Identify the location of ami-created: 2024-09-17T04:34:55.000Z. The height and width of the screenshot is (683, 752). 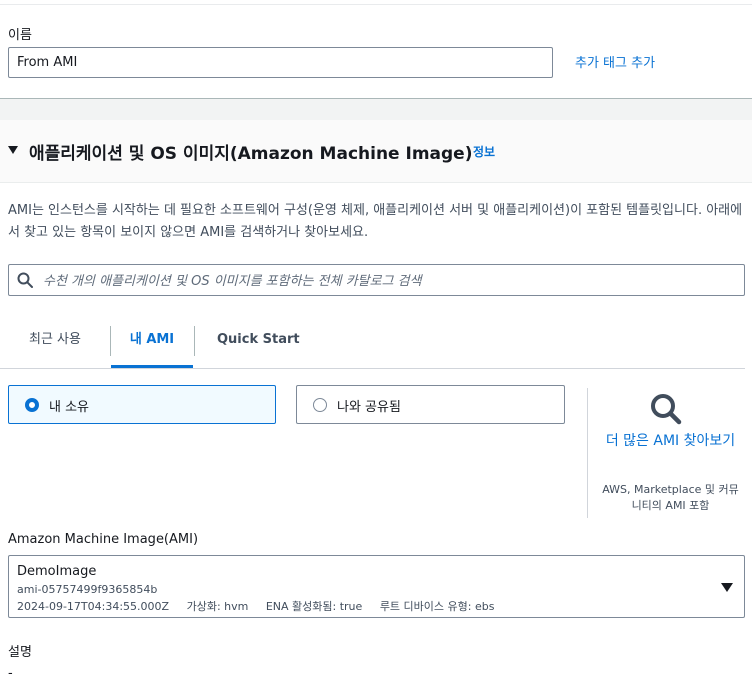
(93, 606).